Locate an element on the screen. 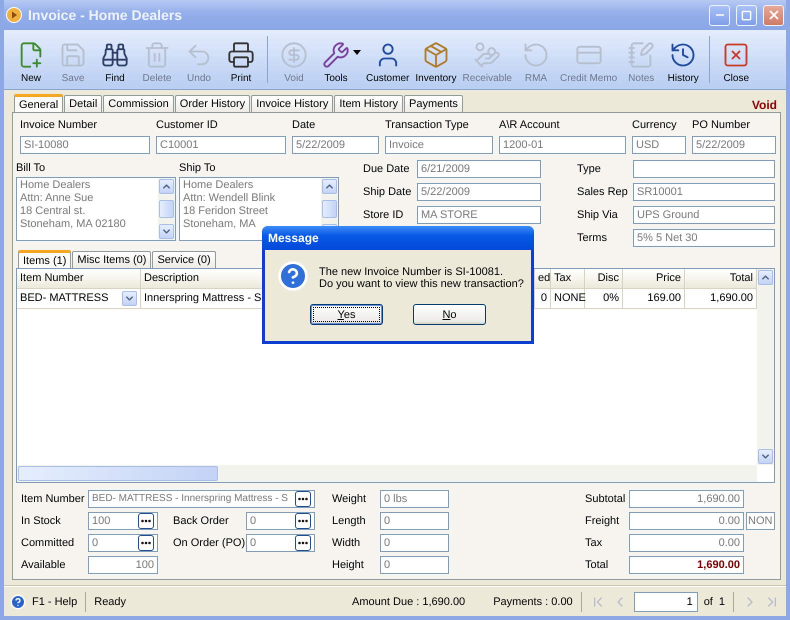 Image resolution: width=790 pixels, height=620 pixels. field-label: Customer ID is located at coordinates (187, 125).